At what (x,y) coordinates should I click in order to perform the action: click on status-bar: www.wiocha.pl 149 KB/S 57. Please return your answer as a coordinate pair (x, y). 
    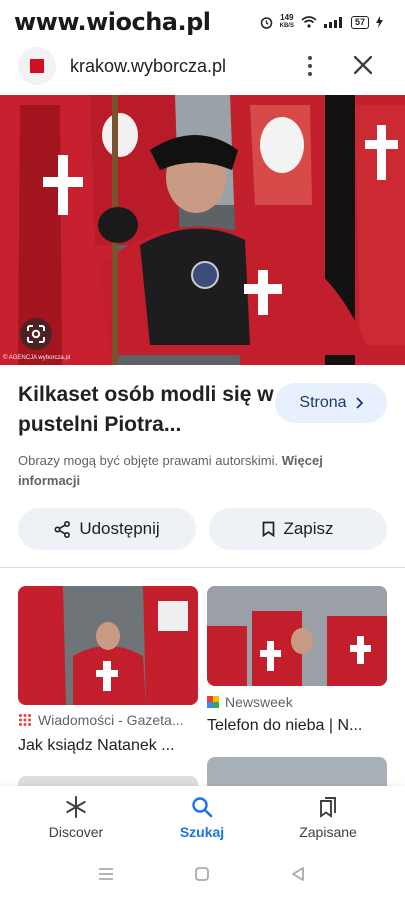
    Looking at the image, I should click on (202, 22).